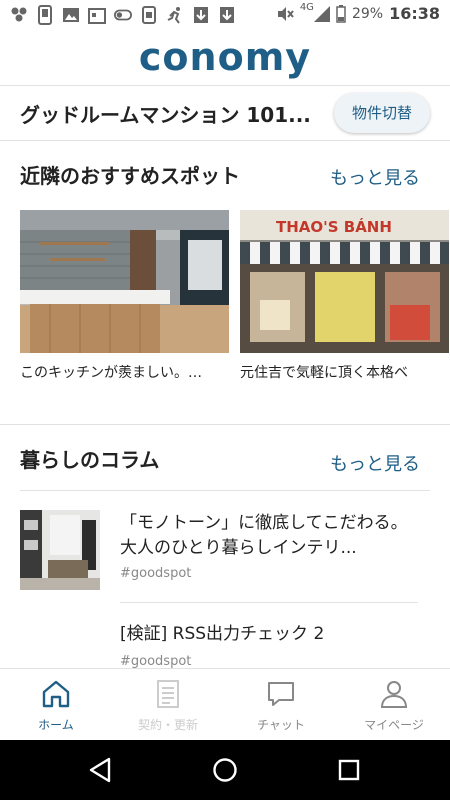 The image size is (450, 800). Describe the element at coordinates (367, 13) in the screenshot. I see `battery-percent: 29%` at that location.